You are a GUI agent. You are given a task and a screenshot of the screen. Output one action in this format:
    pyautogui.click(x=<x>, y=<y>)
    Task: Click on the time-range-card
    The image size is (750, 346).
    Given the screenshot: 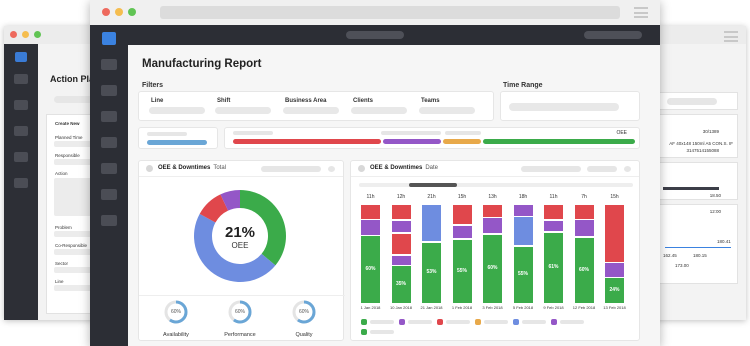 What is the action you would take?
    pyautogui.click(x=570, y=106)
    